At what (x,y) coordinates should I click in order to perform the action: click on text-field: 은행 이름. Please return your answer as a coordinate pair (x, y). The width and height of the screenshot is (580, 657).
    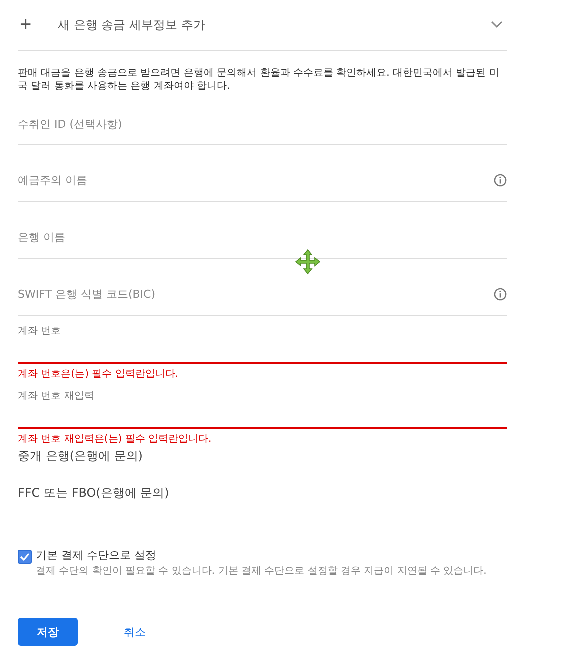
    Looking at the image, I should click on (262, 230).